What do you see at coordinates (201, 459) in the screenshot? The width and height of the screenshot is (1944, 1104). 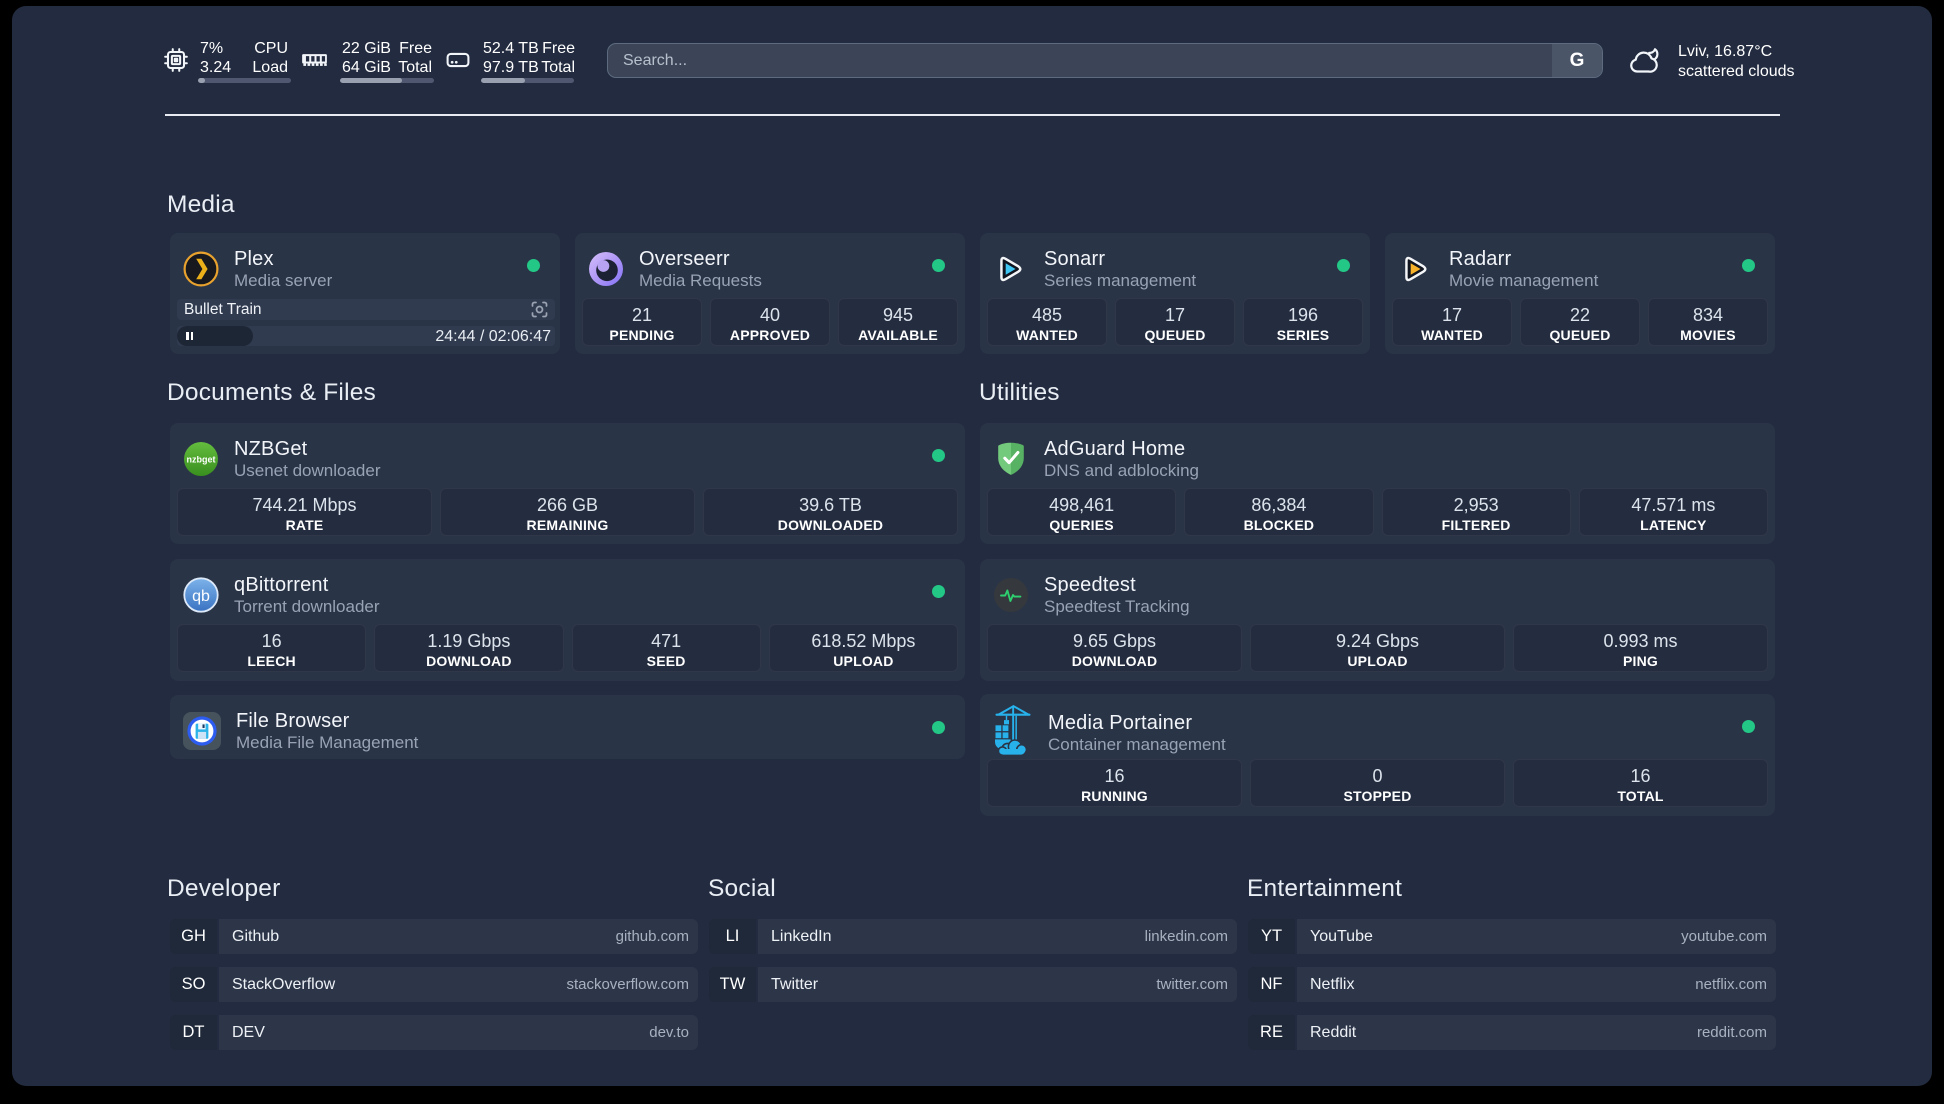 I see `svg-text: nzbget` at bounding box center [201, 459].